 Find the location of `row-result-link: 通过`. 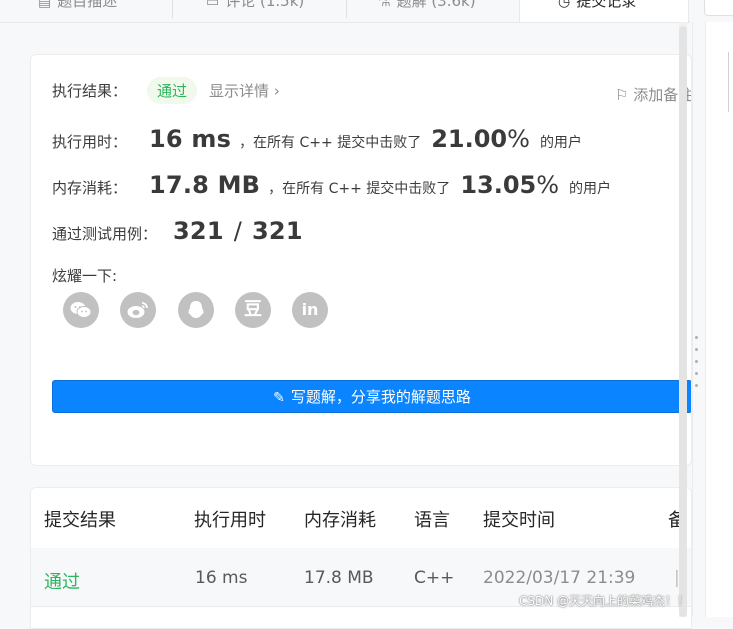

row-result-link: 通过 is located at coordinates (62, 581).